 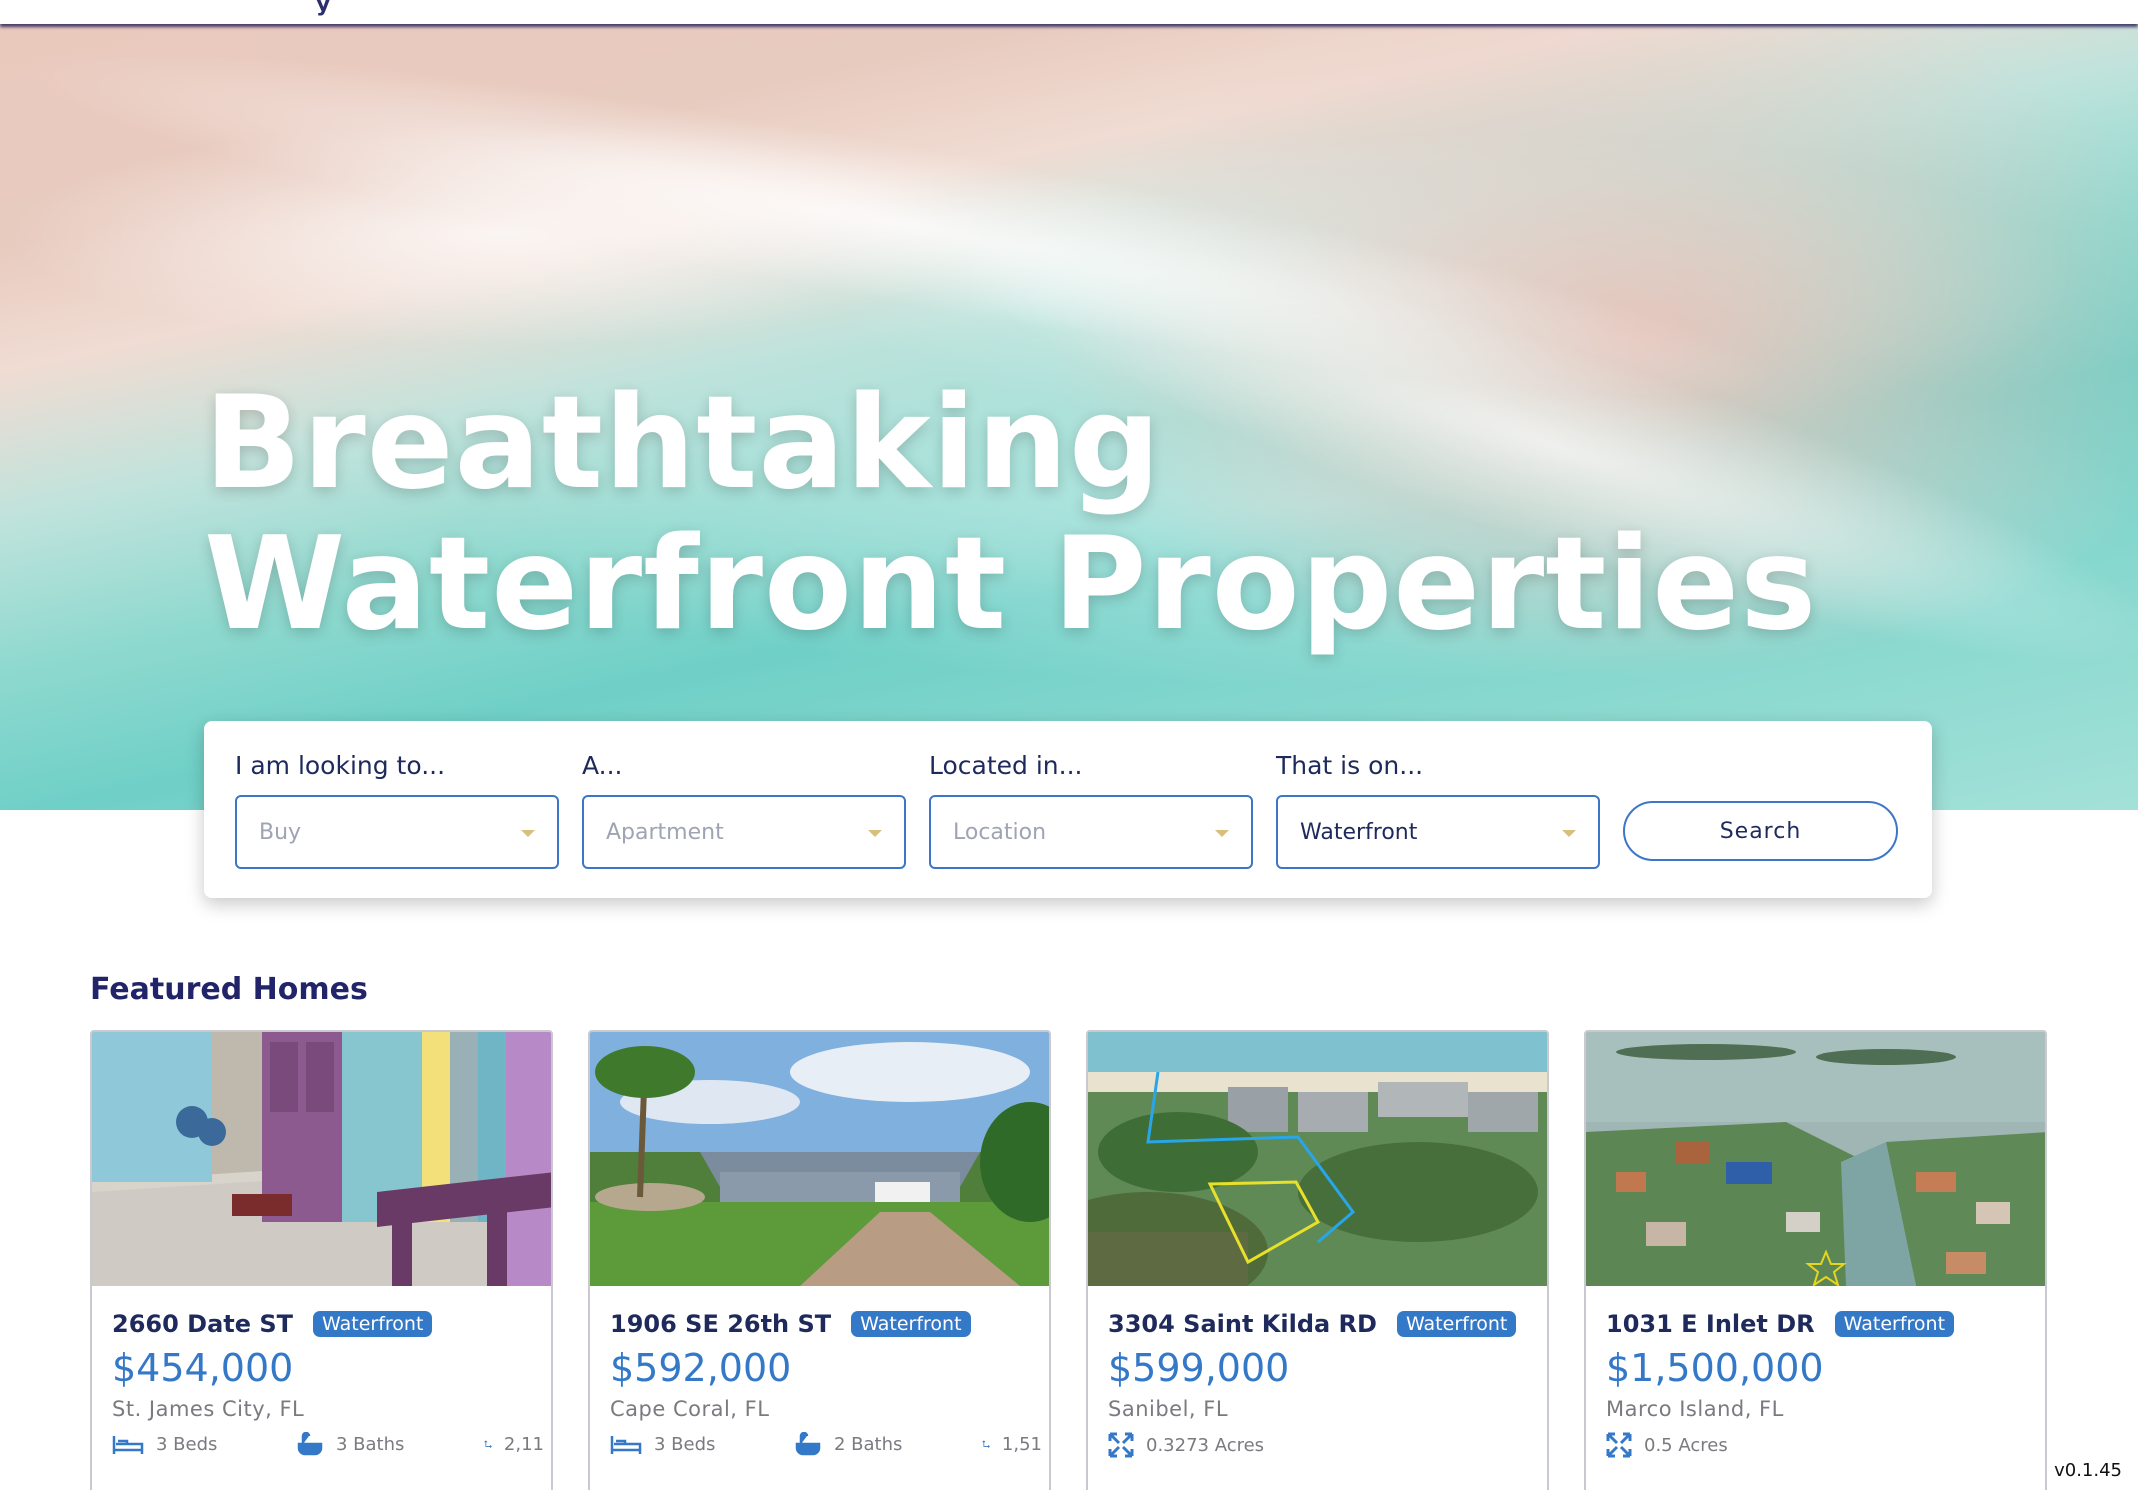 What do you see at coordinates (690, 1409) in the screenshot?
I see `property-city: Cape Coral, FL` at bounding box center [690, 1409].